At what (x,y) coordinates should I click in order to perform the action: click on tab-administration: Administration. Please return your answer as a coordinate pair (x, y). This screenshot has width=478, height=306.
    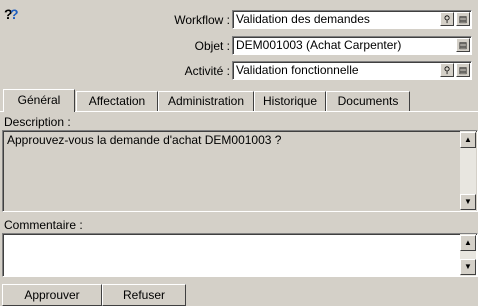
    Looking at the image, I should click on (206, 101).